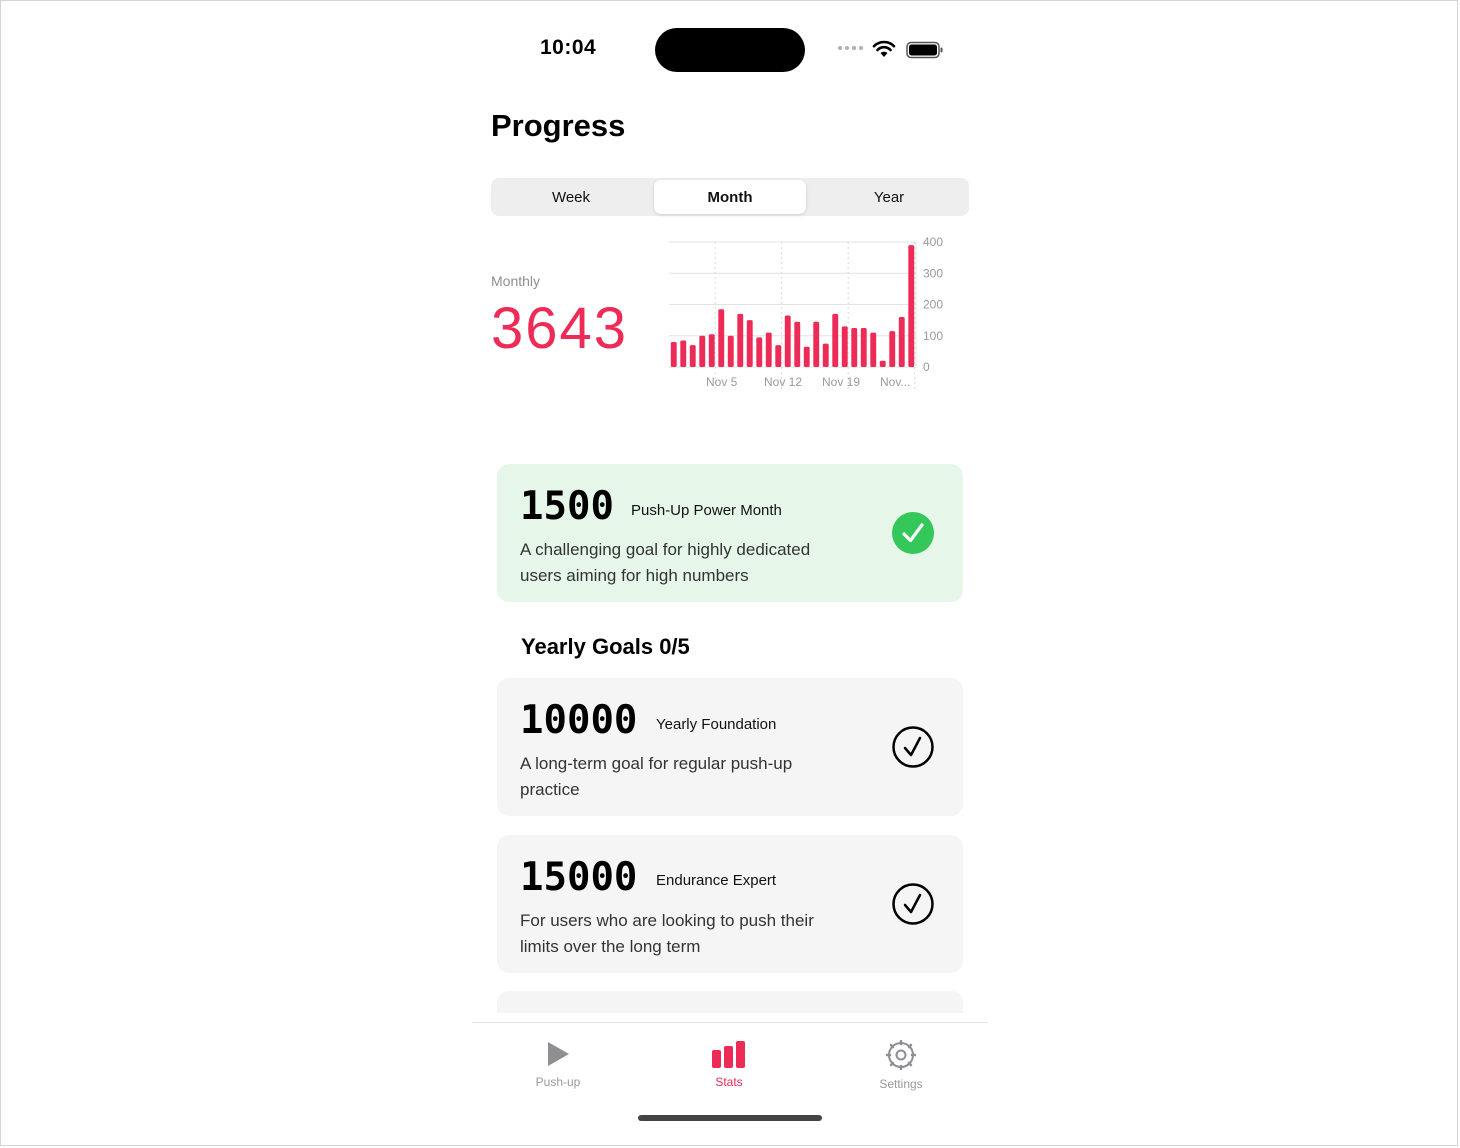 This screenshot has height=1148, width=1460. I want to click on period-segmented-control: Week Month Year, so click(730, 197).